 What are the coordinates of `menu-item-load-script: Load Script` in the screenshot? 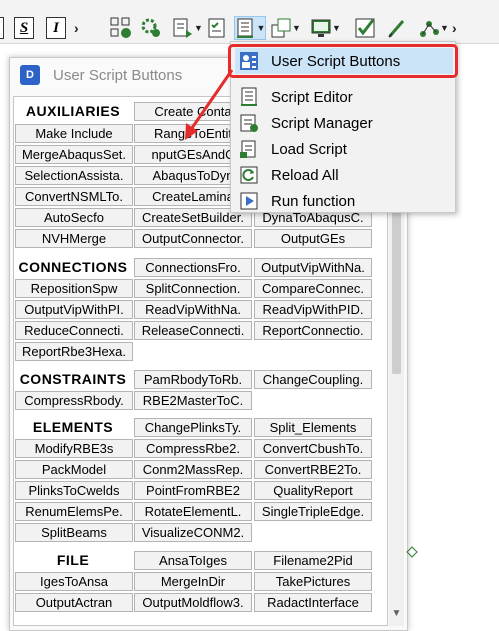 It's located at (344, 149).